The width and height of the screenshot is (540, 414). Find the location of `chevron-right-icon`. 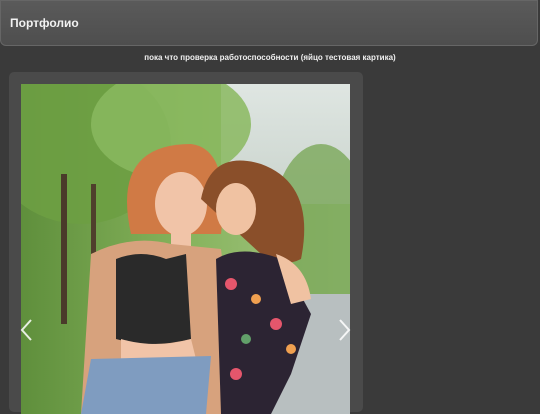

chevron-right-icon is located at coordinates (345, 330).